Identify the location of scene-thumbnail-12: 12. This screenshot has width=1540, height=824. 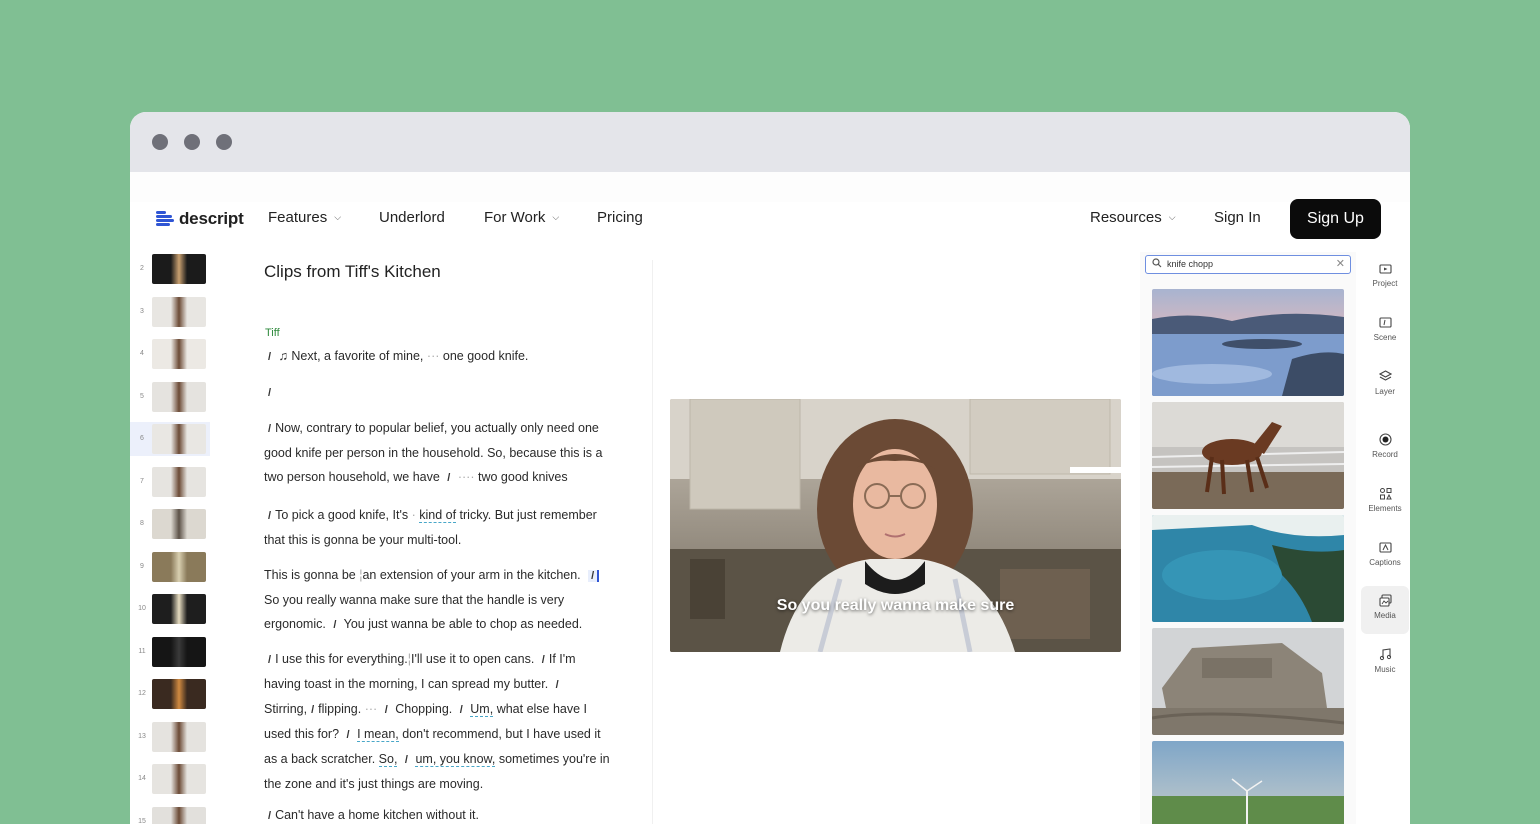
(170, 694).